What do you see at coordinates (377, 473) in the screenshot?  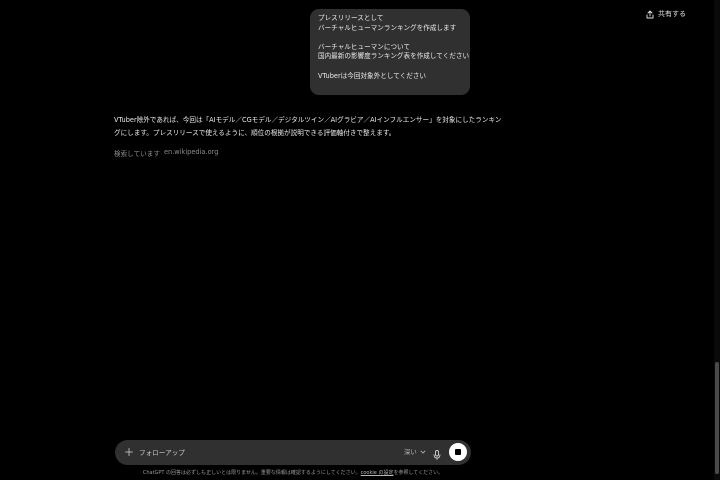 I see `cookie-settings-link: cookie の設定` at bounding box center [377, 473].